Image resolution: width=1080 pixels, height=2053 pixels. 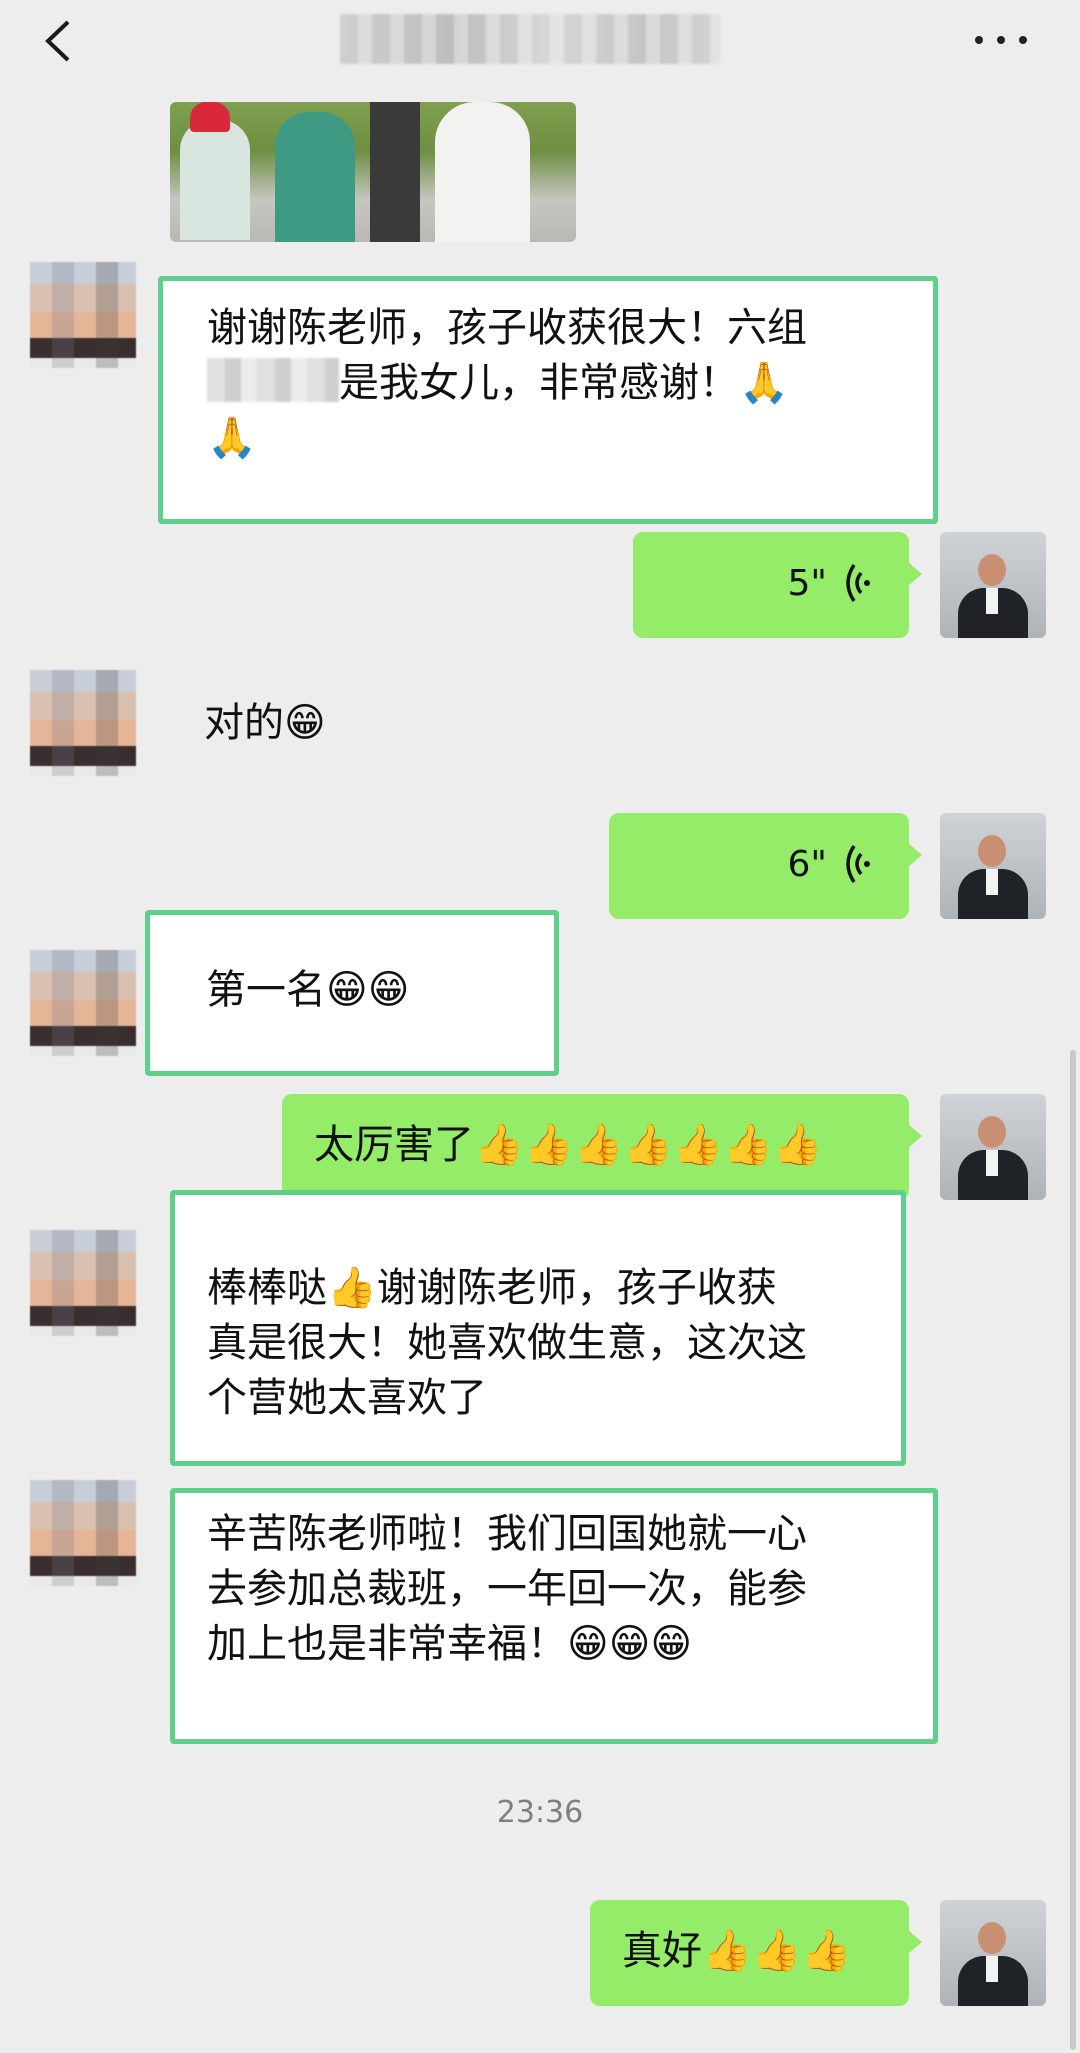 I want to click on message-bubble-incoming: 谢谢陈老师，孩子收获很大！六组 是我女儿，非常感谢！🙏 🙏, so click(x=548, y=400).